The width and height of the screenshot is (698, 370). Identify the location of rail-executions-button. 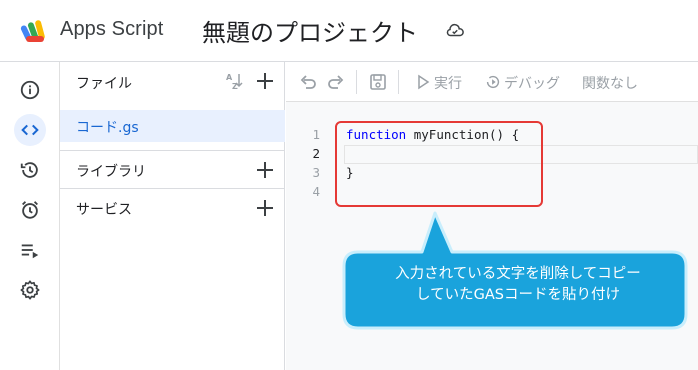
(30, 250).